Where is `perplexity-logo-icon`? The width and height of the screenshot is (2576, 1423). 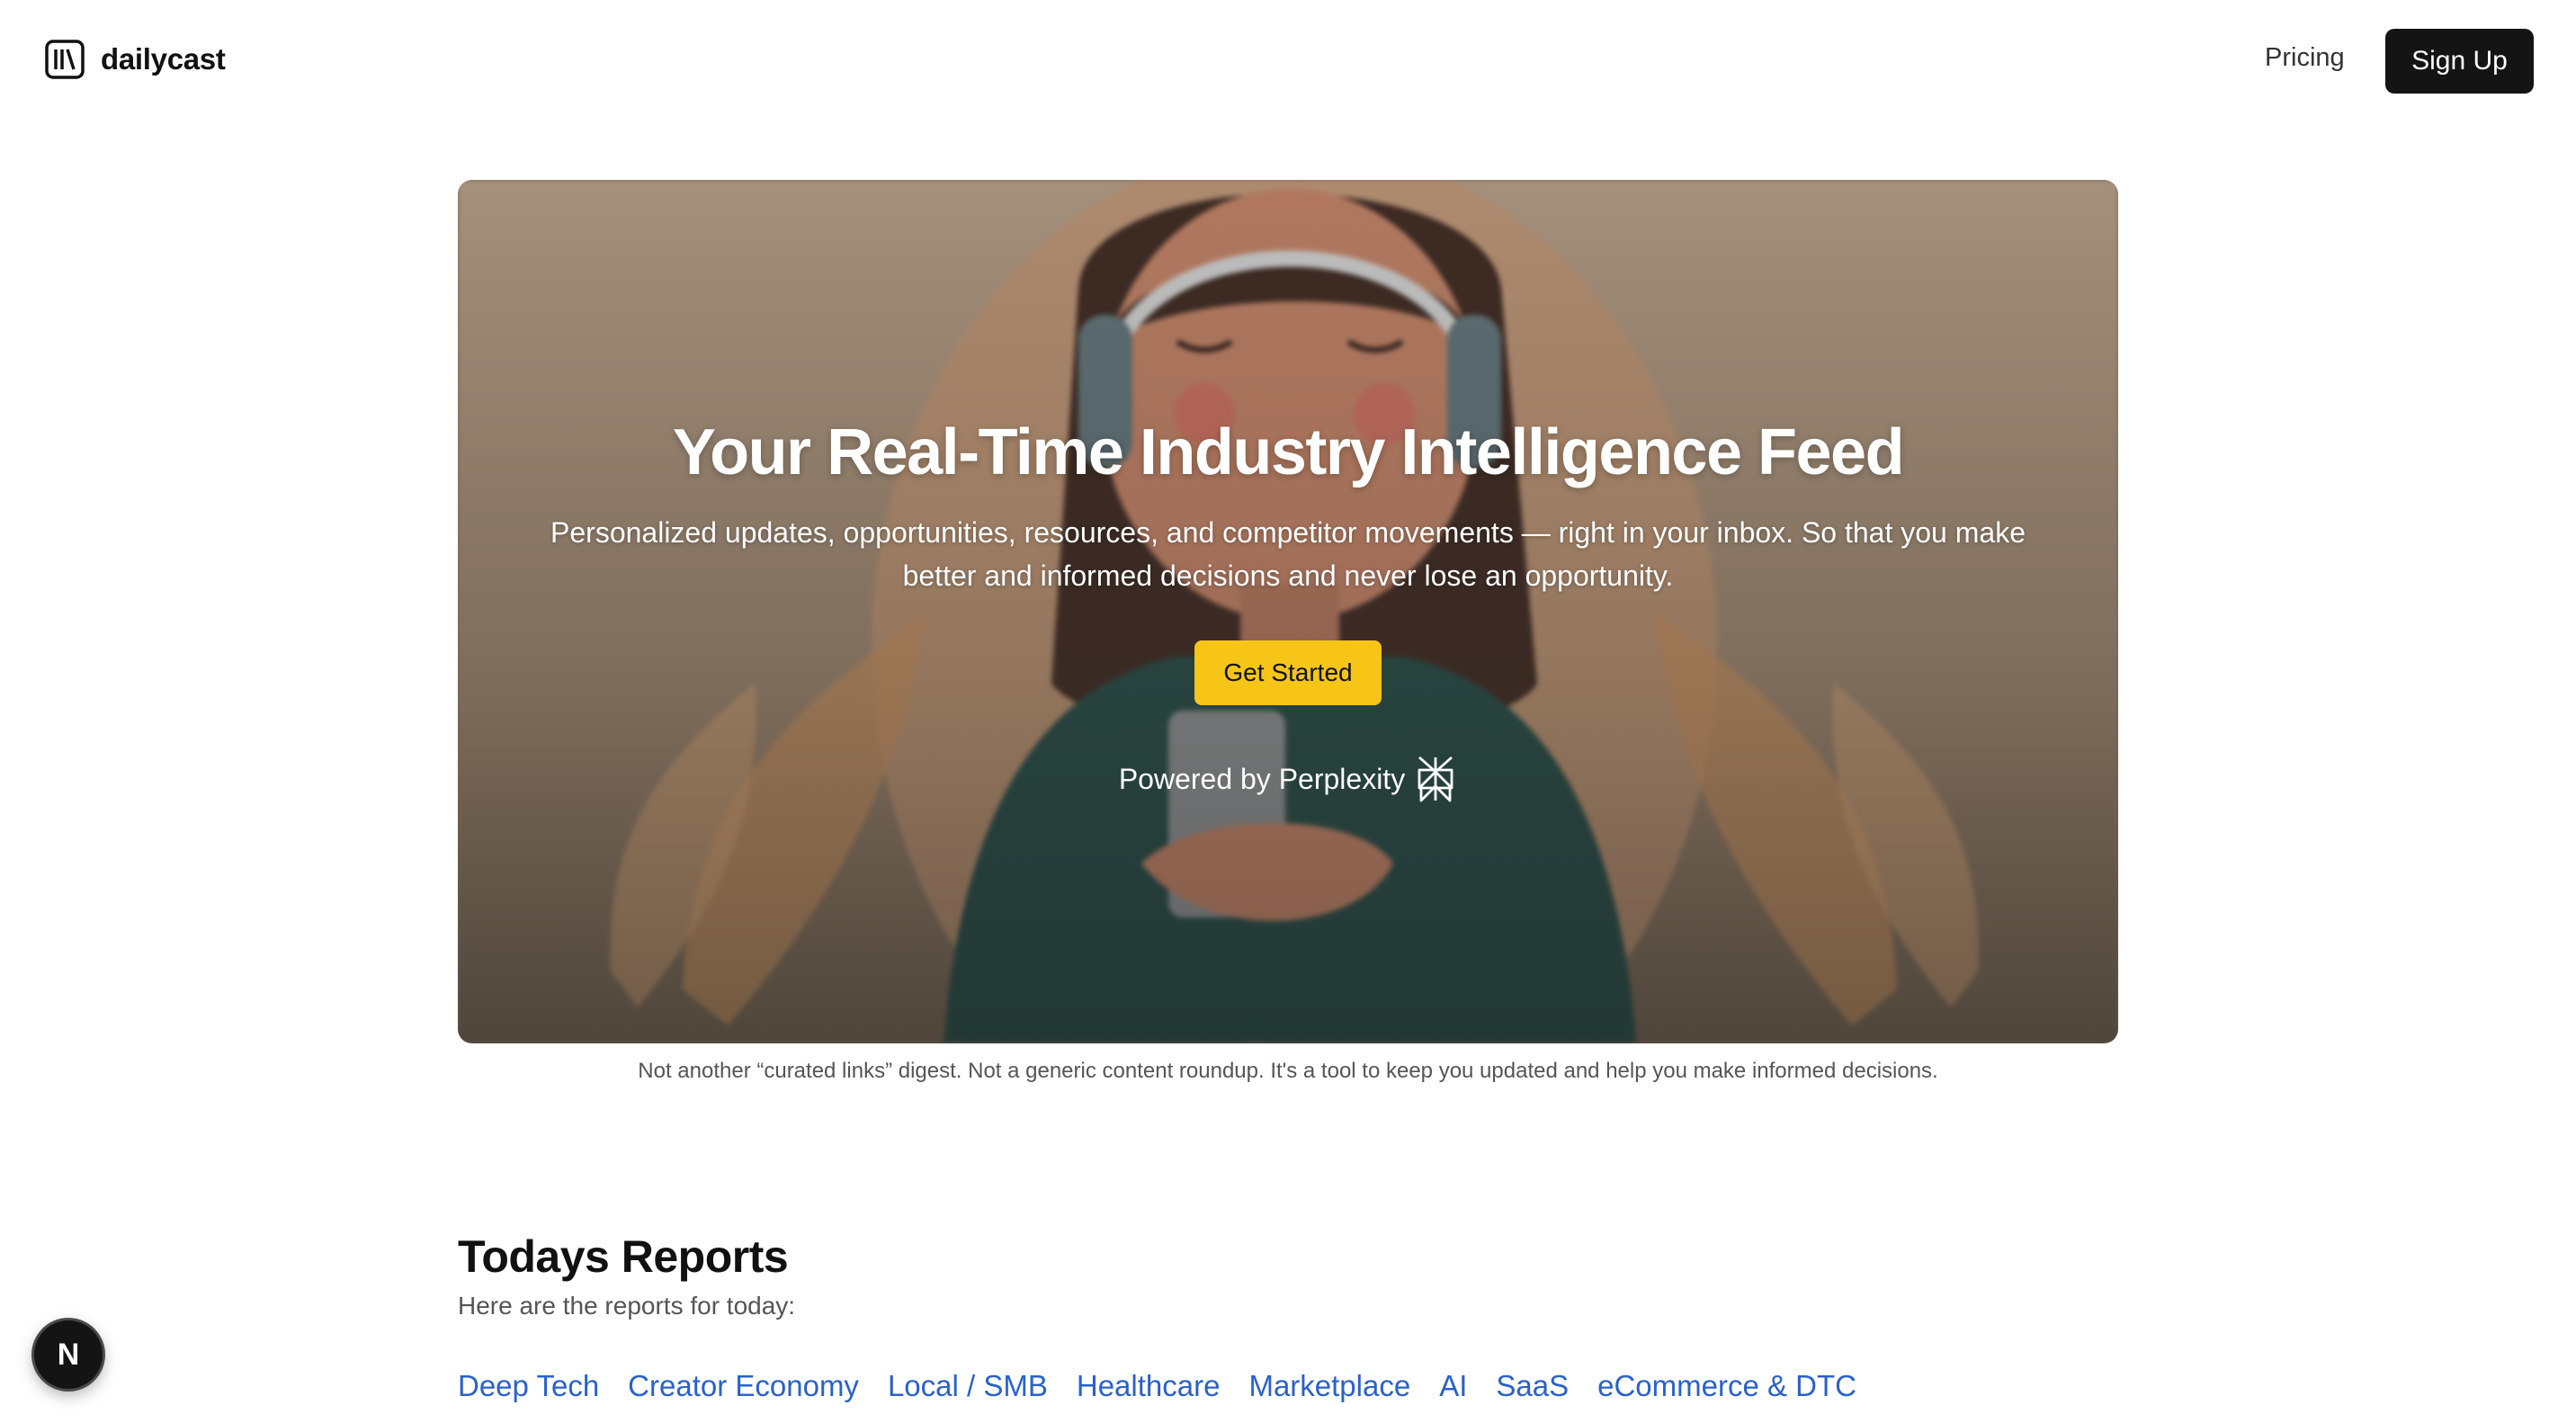 perplexity-logo-icon is located at coordinates (1435, 779).